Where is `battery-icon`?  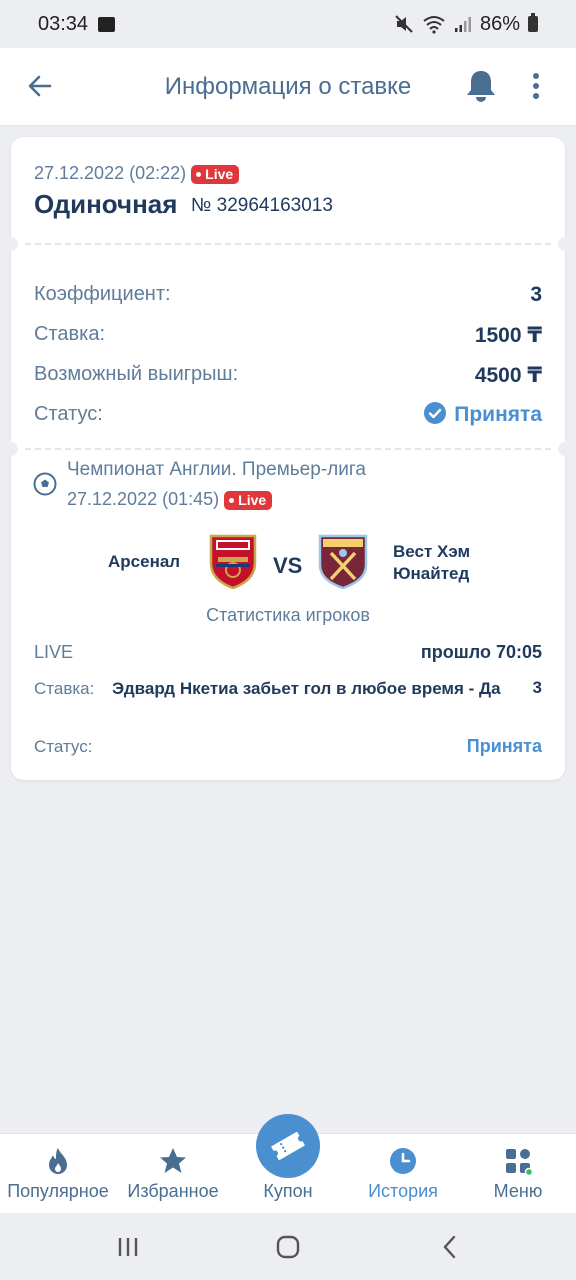 battery-icon is located at coordinates (533, 22).